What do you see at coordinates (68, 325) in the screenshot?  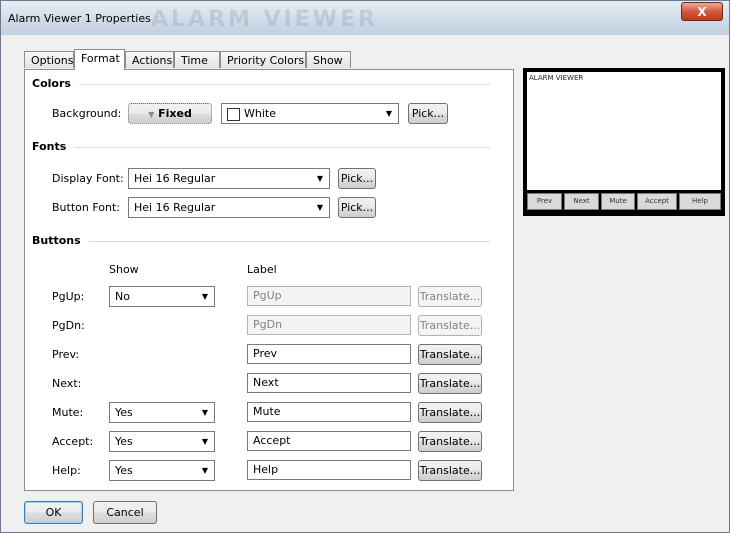 I see `row-name-pgdn: PgDn:` at bounding box center [68, 325].